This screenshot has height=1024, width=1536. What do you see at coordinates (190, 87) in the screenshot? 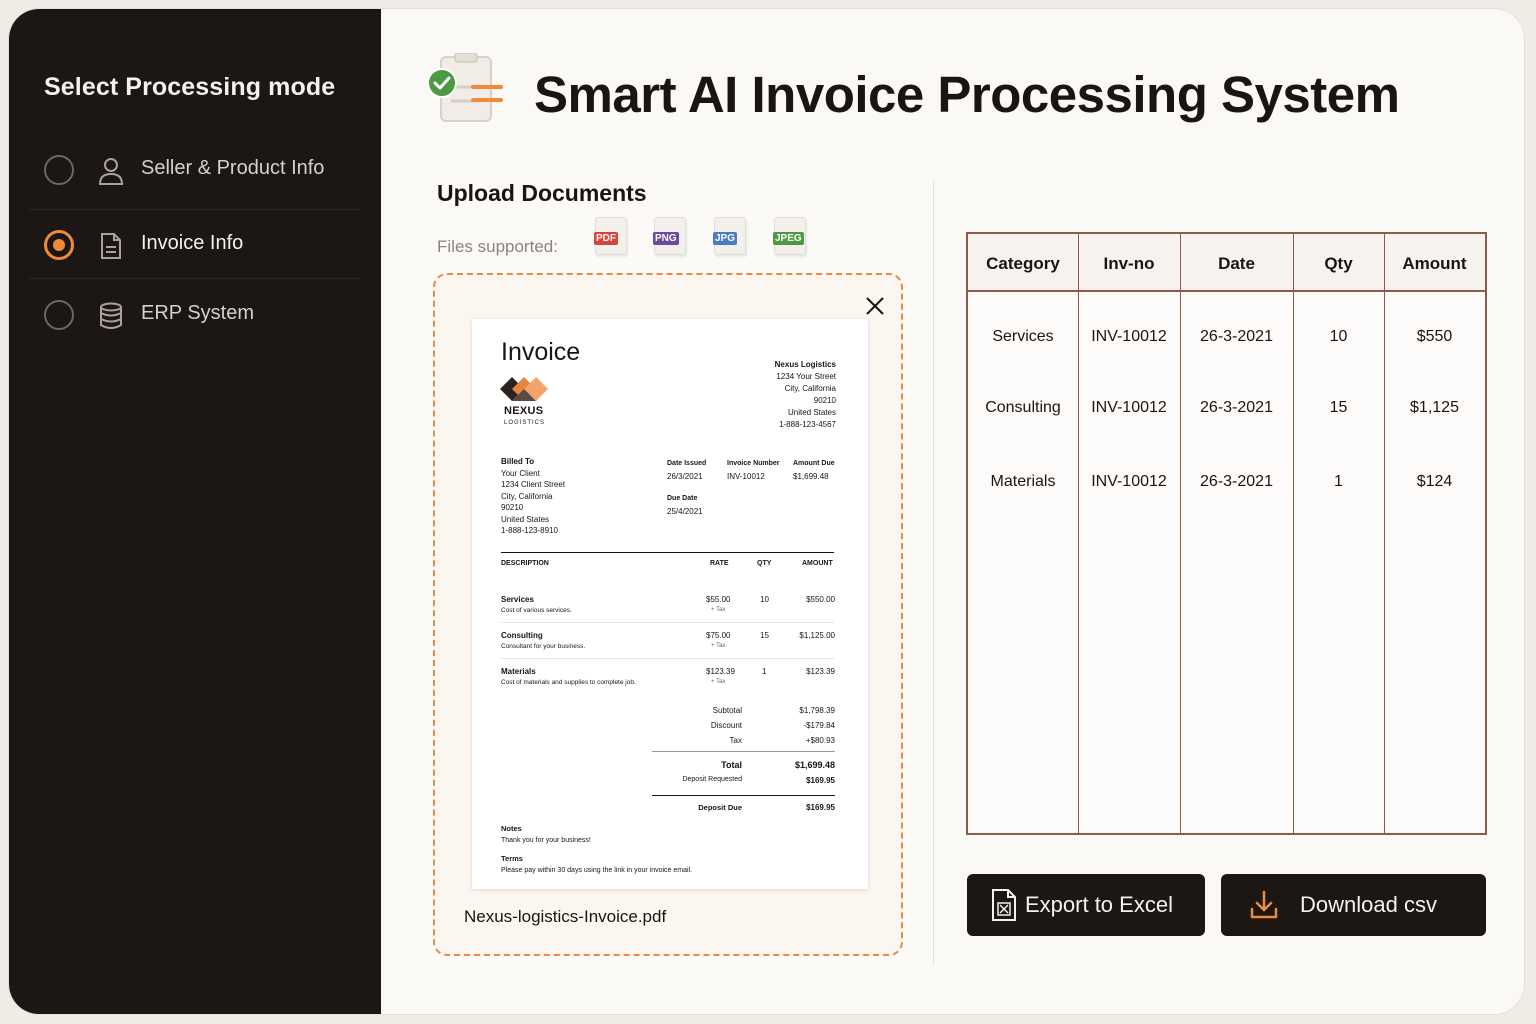
I see `sidebar-title: Select Processing mode` at bounding box center [190, 87].